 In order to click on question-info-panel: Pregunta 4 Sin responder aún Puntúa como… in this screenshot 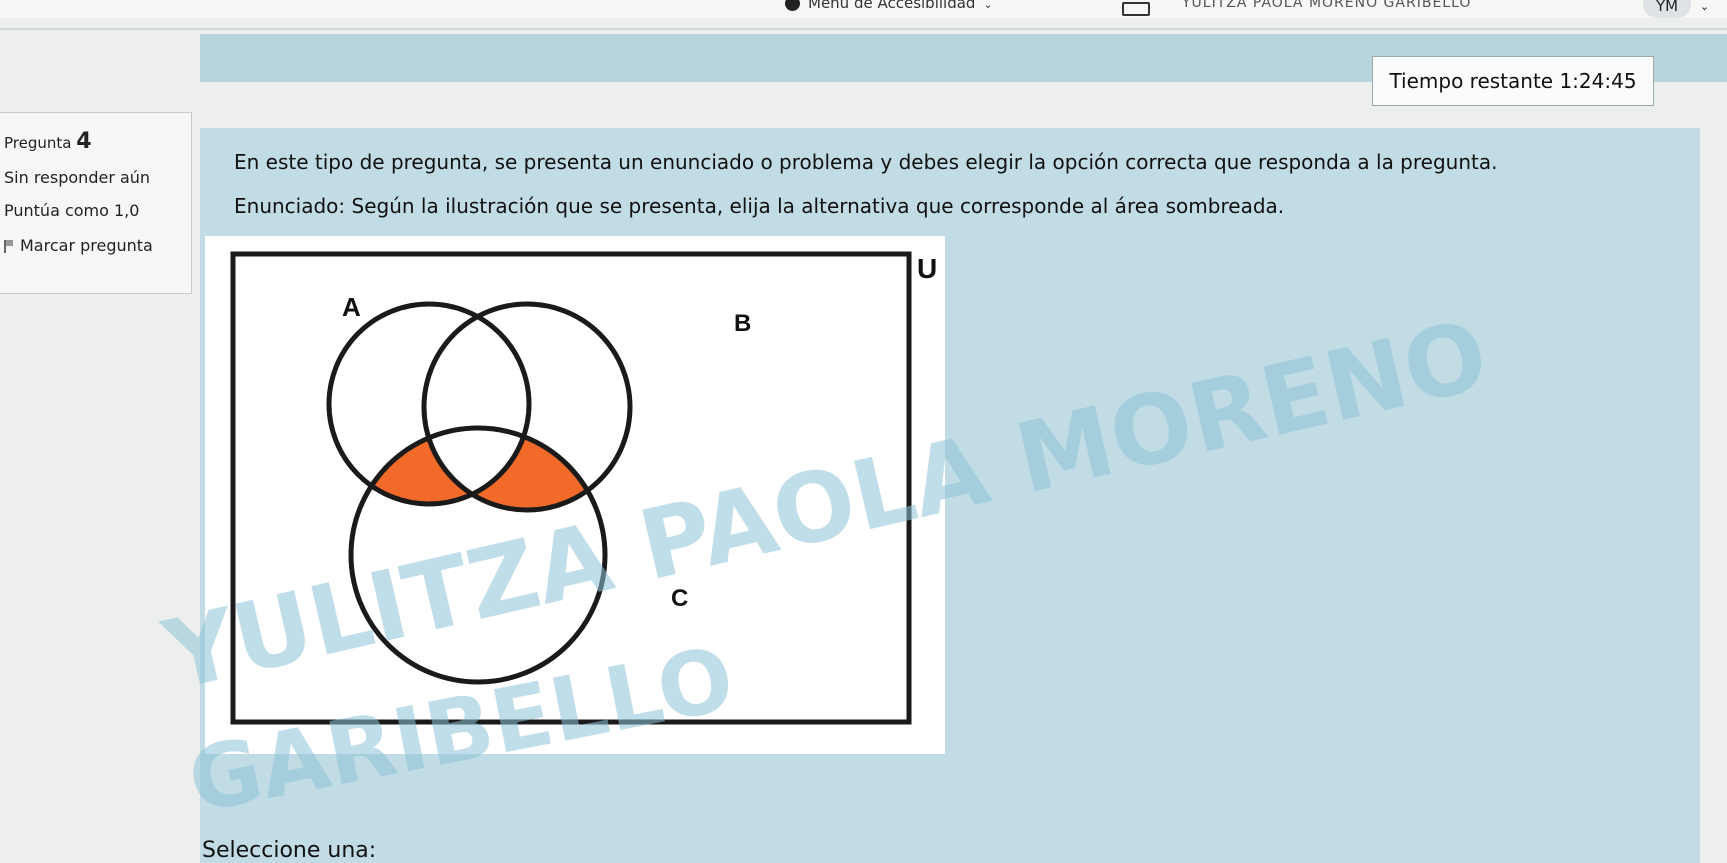, I will do `click(96, 203)`.